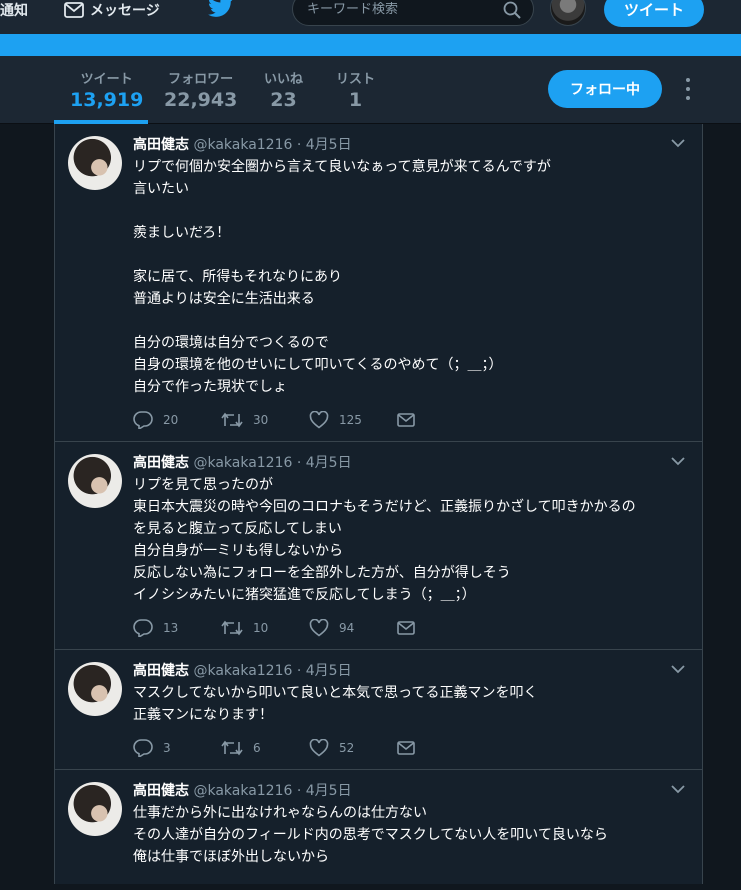  Describe the element at coordinates (203, 485) in the screenshot. I see `tweet-line: リプを見て思ったのが` at that location.